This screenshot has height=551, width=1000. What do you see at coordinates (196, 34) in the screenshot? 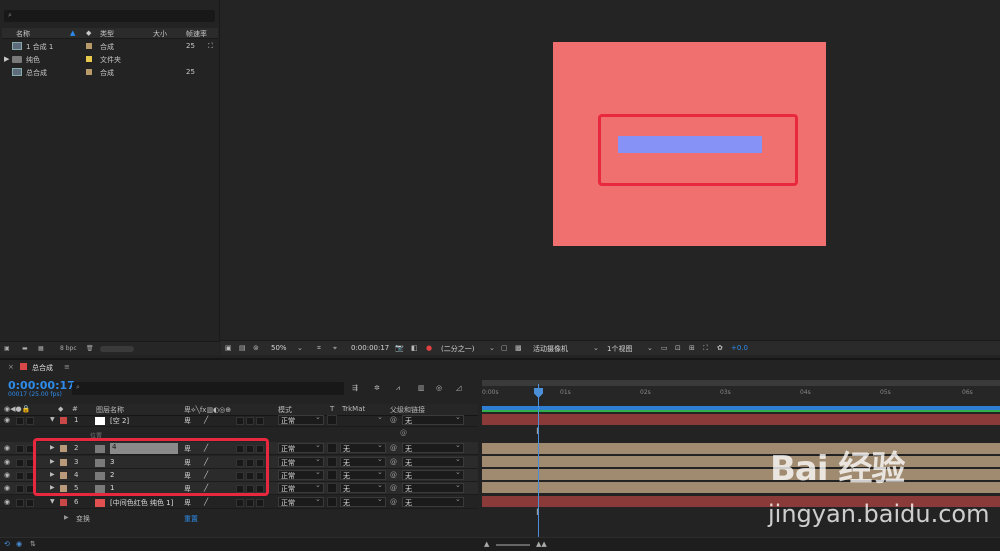
I see `col-fps: 帧速率` at bounding box center [196, 34].